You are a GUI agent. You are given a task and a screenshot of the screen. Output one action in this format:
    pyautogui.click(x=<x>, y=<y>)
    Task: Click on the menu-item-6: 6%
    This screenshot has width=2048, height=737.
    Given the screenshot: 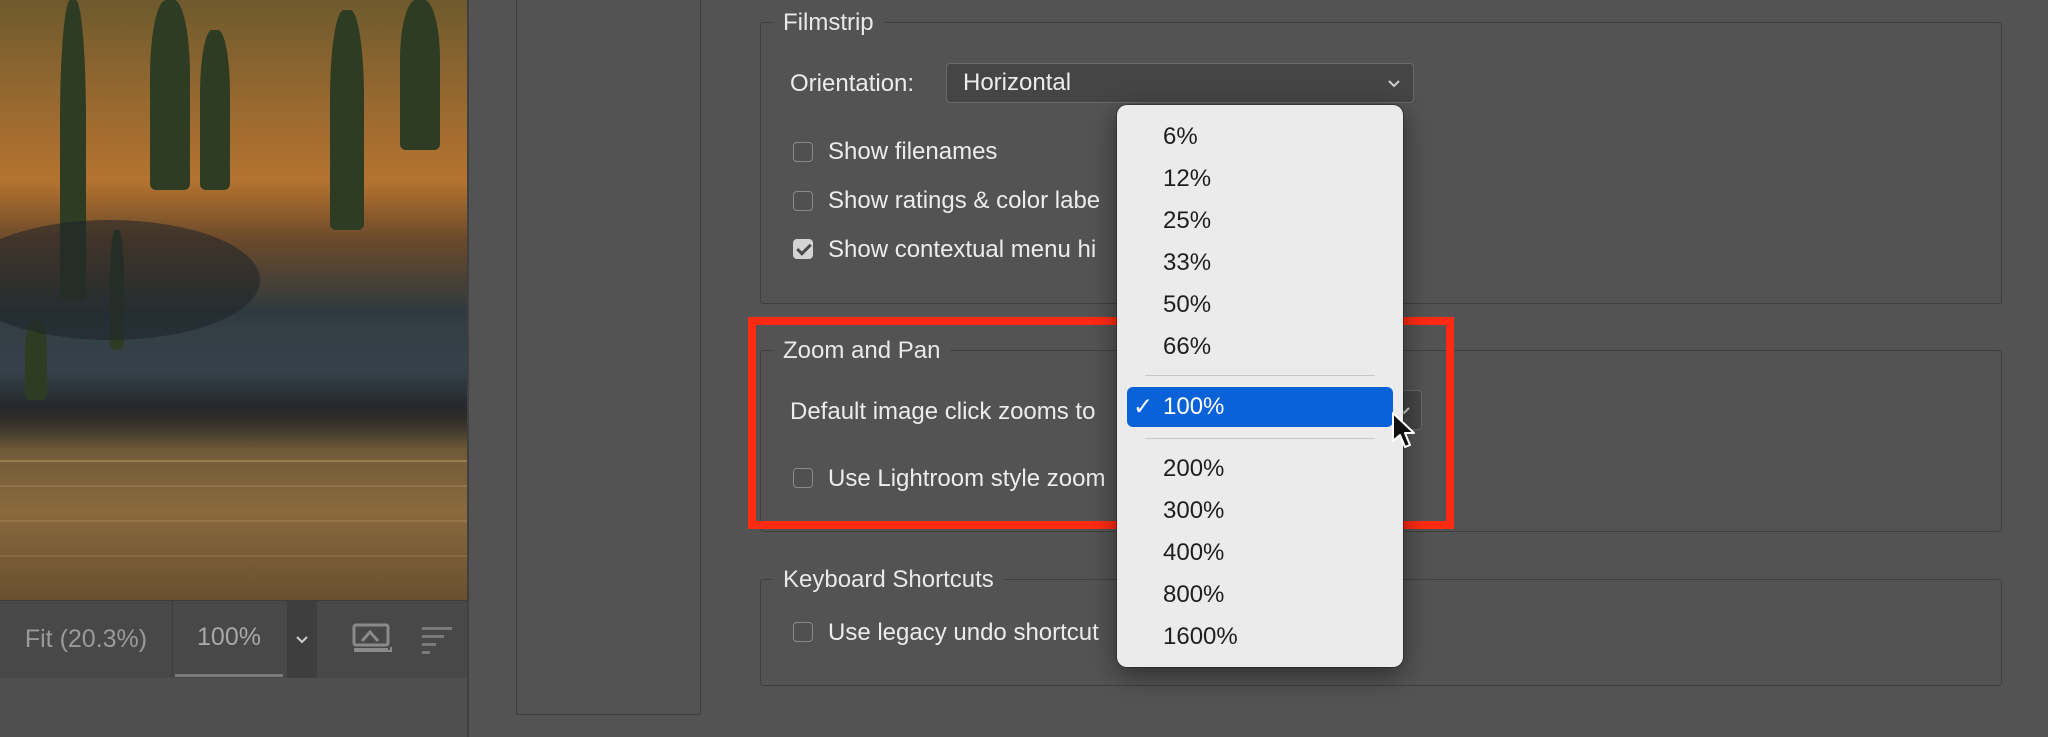 What is the action you would take?
    pyautogui.click(x=1260, y=137)
    